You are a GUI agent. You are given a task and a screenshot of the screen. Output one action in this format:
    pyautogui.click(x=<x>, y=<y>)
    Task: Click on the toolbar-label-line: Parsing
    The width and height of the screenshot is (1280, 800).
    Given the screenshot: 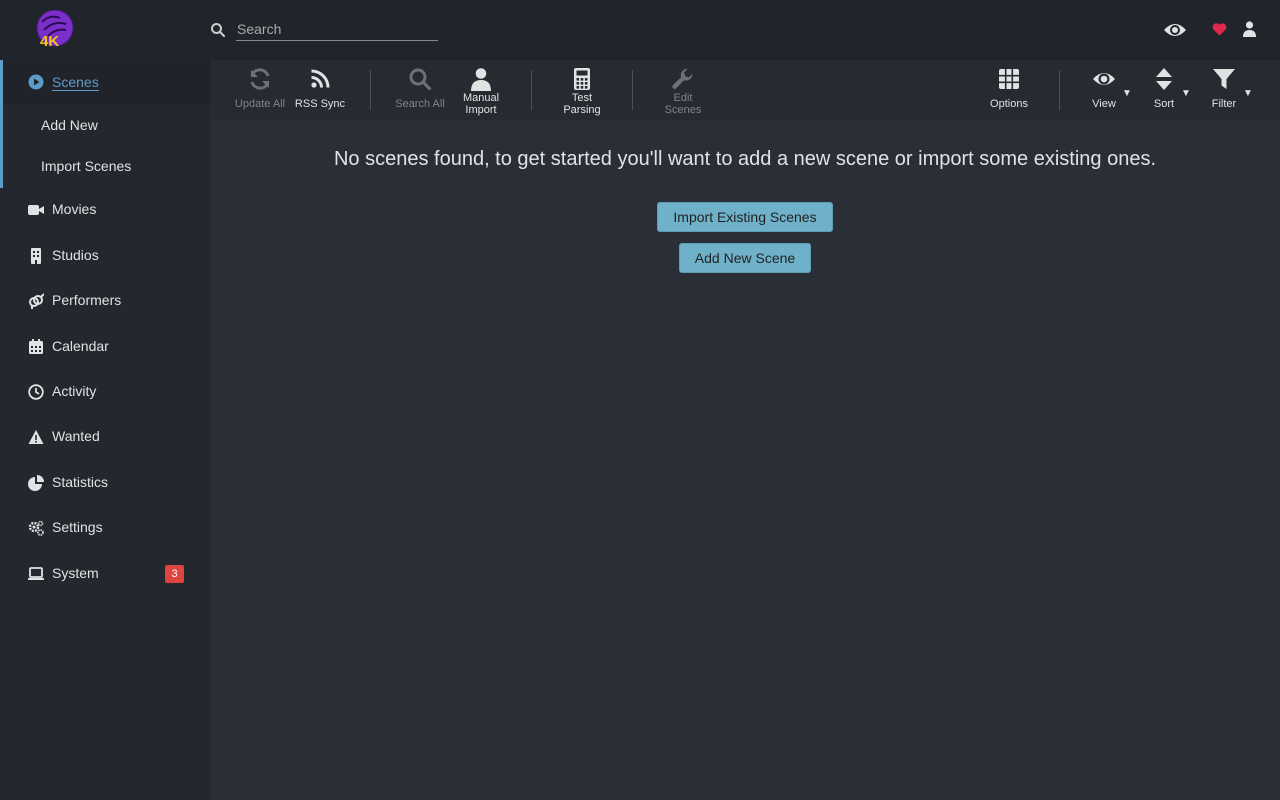 What is the action you would take?
    pyautogui.click(x=582, y=110)
    